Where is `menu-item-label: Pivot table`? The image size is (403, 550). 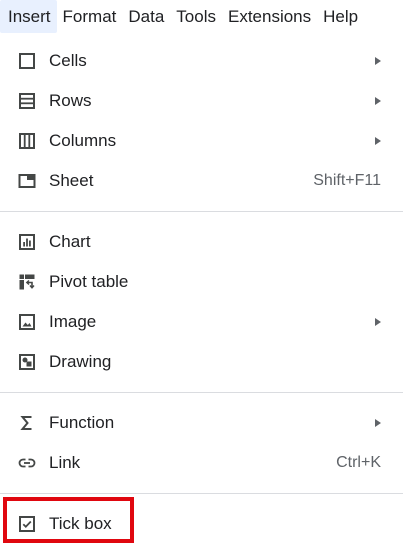 menu-item-label: Pivot table is located at coordinates (89, 281).